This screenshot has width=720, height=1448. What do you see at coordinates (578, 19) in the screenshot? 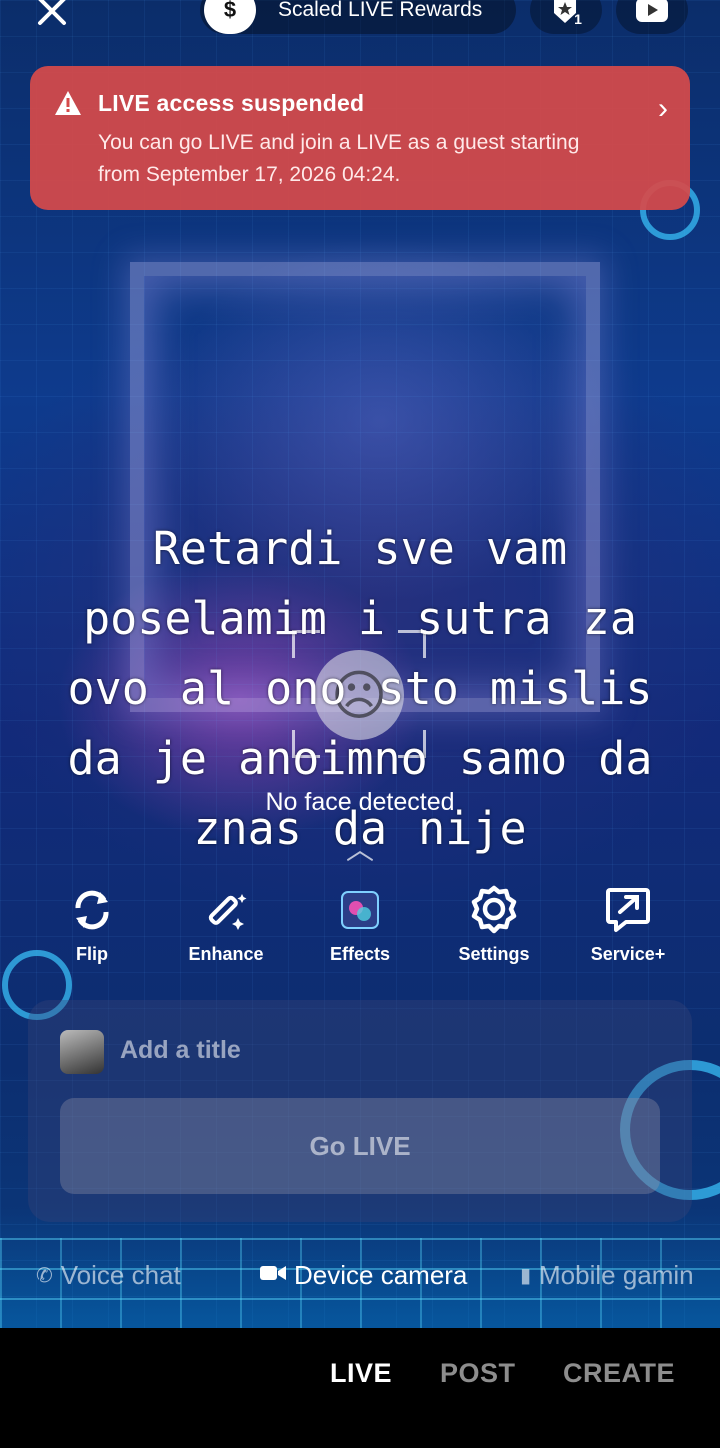
I see `badge-count: 1` at bounding box center [578, 19].